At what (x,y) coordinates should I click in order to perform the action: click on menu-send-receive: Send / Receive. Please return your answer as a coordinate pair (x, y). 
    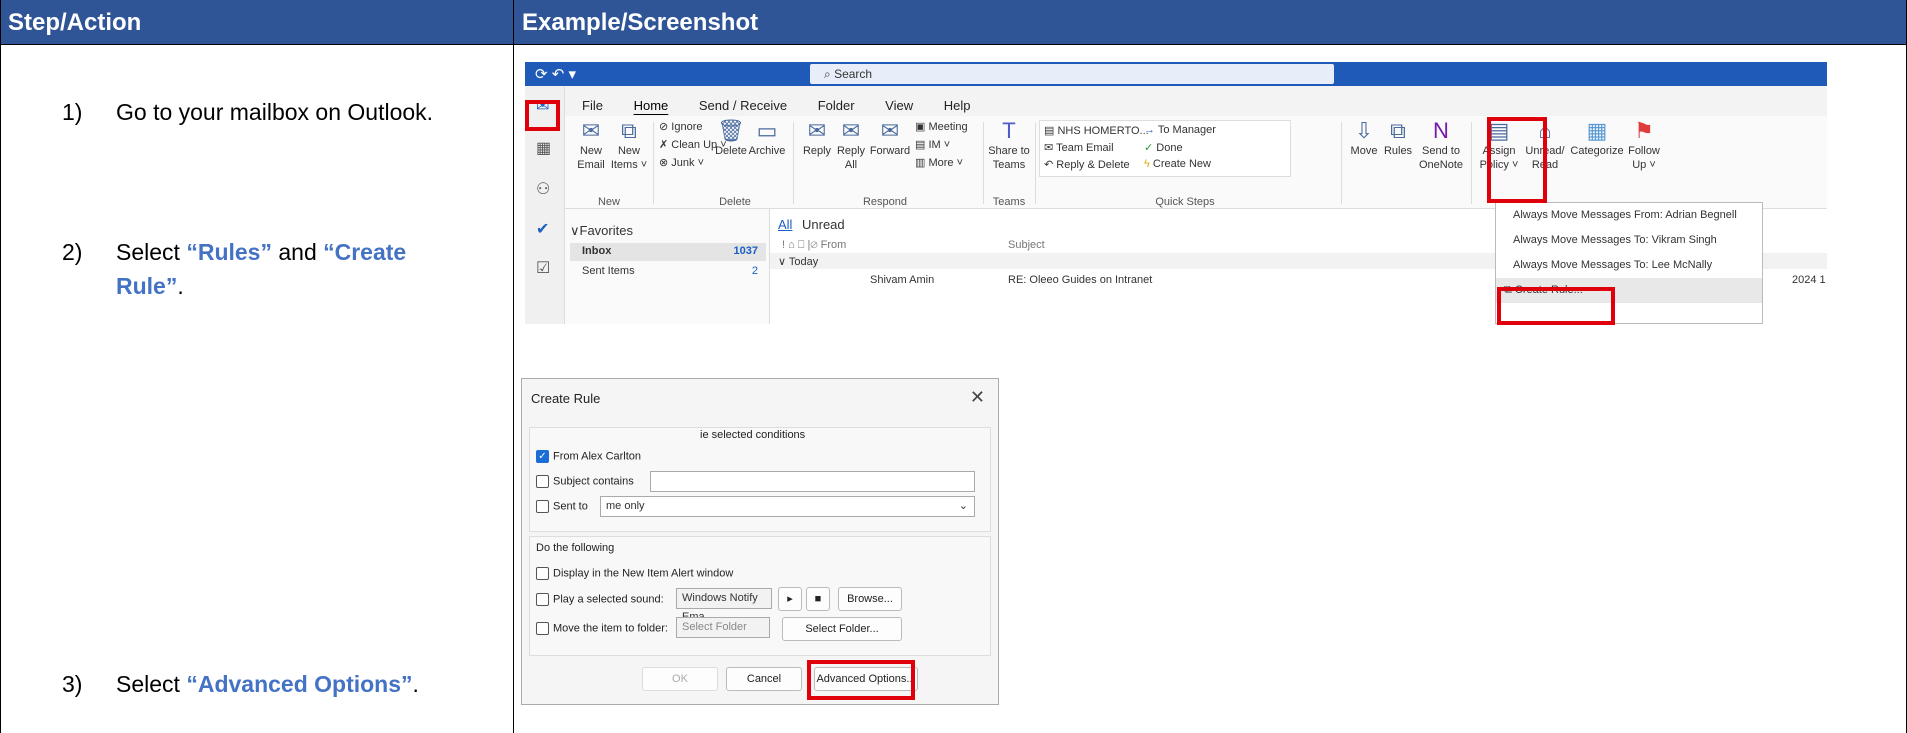
    Looking at the image, I should click on (743, 105).